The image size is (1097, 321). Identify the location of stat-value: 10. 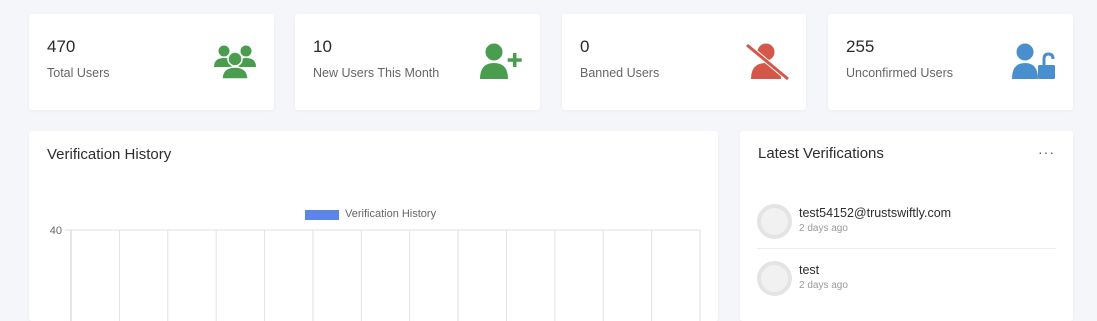
(322, 46).